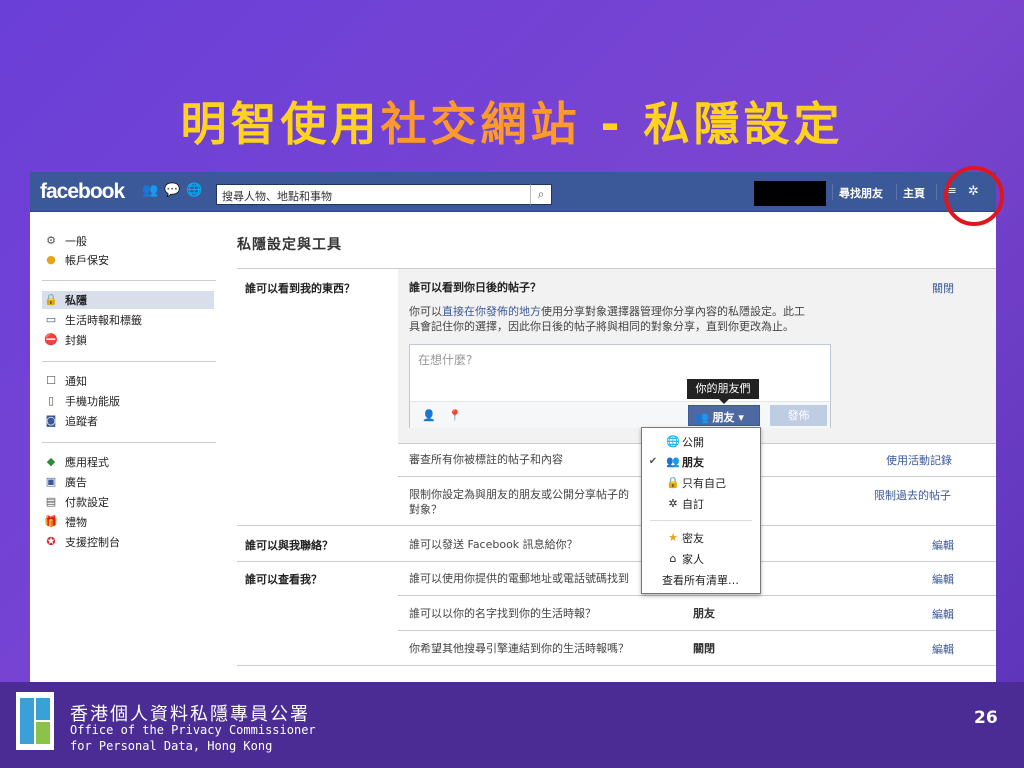 This screenshot has width=1024, height=768. Describe the element at coordinates (76, 241) in the screenshot. I see `sidebar-item-label: 一般` at that location.